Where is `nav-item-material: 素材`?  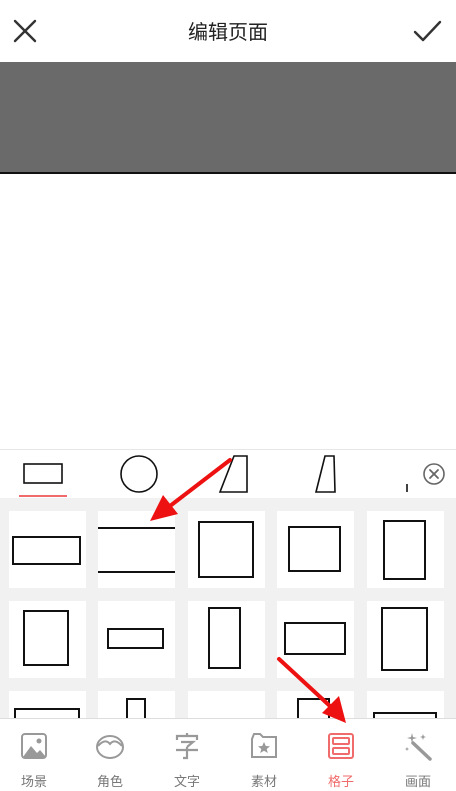 nav-item-material: 素材 is located at coordinates (264, 755).